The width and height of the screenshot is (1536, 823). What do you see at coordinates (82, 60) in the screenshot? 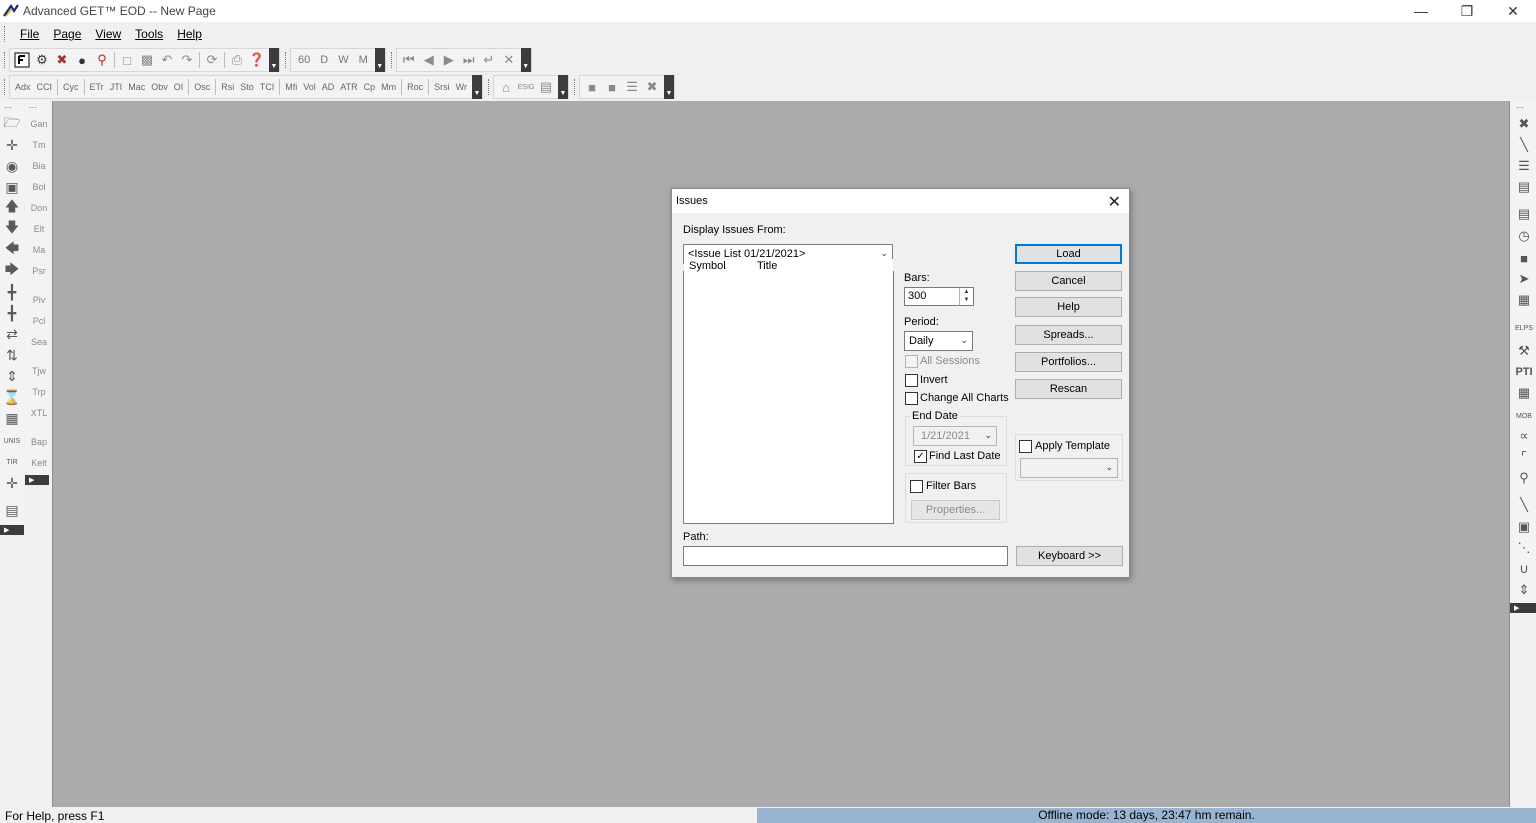
I see `globe-icon: ●` at bounding box center [82, 60].